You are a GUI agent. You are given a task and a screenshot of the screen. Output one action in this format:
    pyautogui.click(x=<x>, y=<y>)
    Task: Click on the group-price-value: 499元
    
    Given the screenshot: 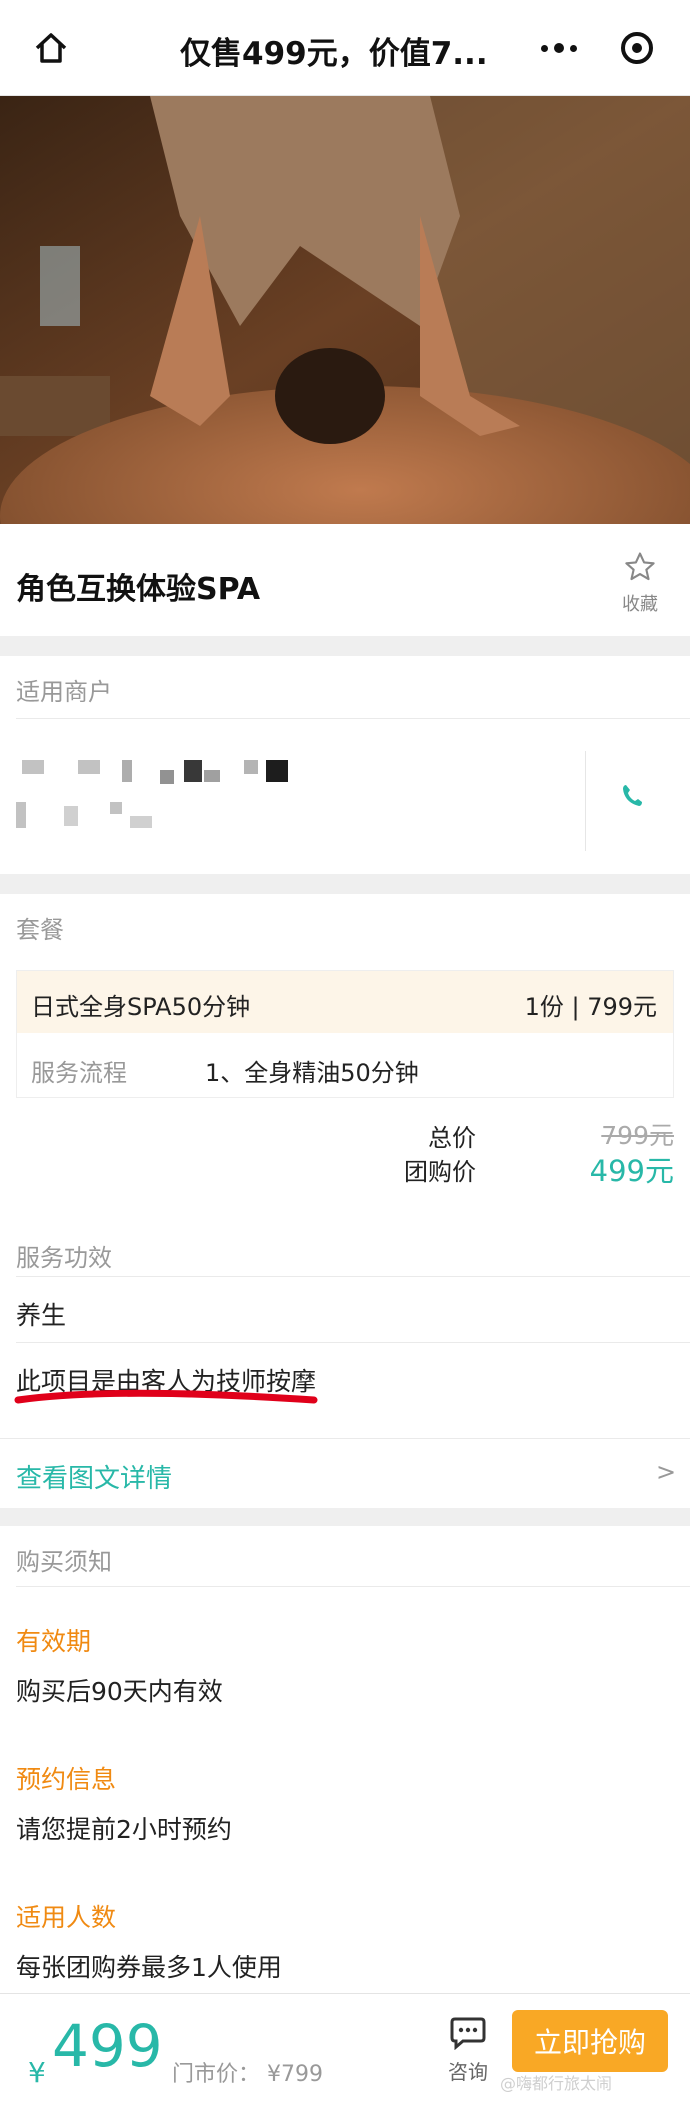 What is the action you would take?
    pyautogui.click(x=631, y=1171)
    